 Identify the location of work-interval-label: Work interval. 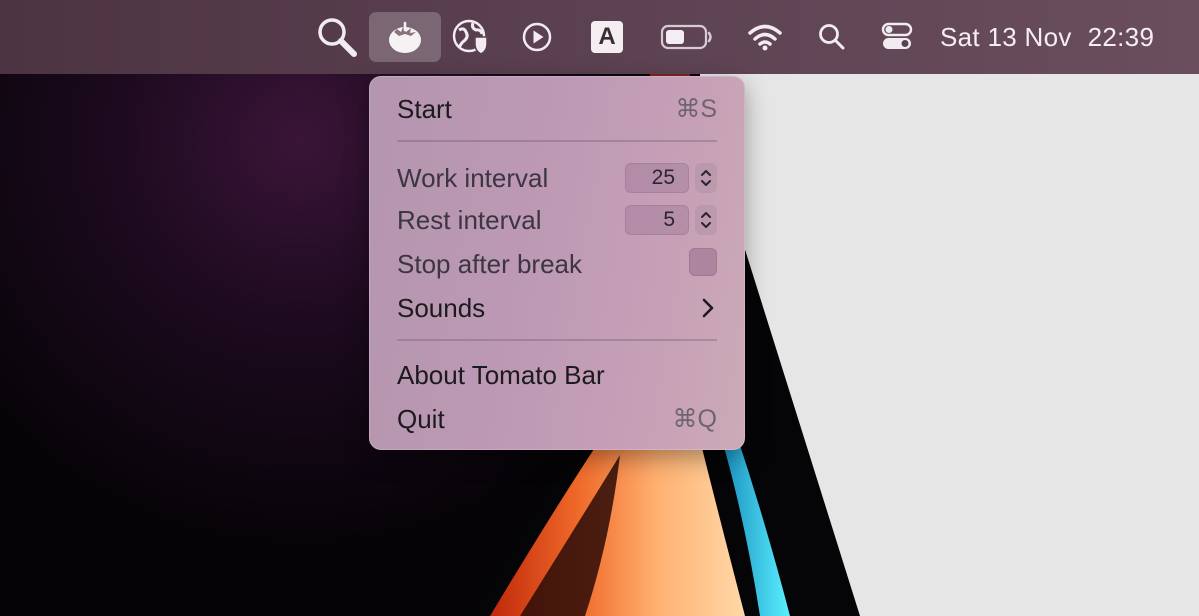
(473, 177).